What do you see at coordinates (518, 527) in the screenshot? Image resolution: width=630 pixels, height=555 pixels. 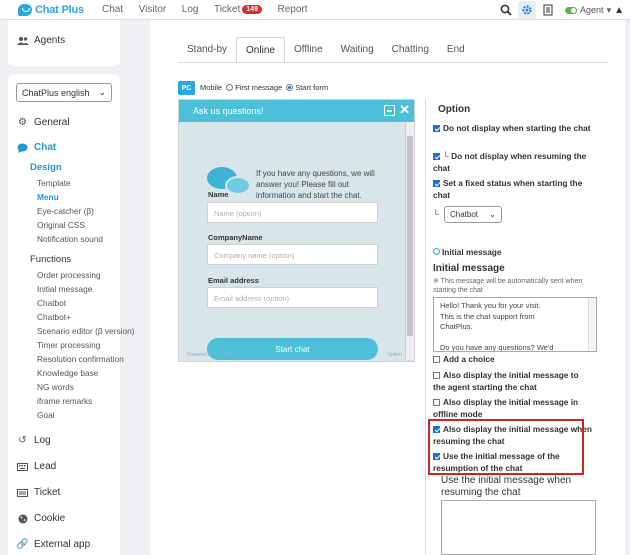 I see `resume-message-textarea` at bounding box center [518, 527].